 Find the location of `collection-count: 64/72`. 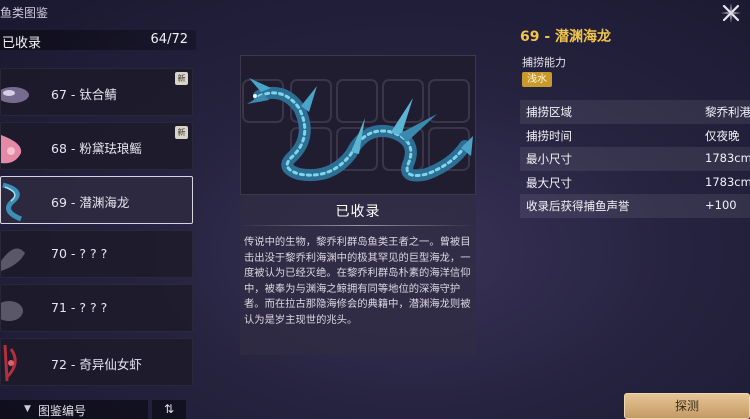

collection-count: 64/72 is located at coordinates (169, 39).